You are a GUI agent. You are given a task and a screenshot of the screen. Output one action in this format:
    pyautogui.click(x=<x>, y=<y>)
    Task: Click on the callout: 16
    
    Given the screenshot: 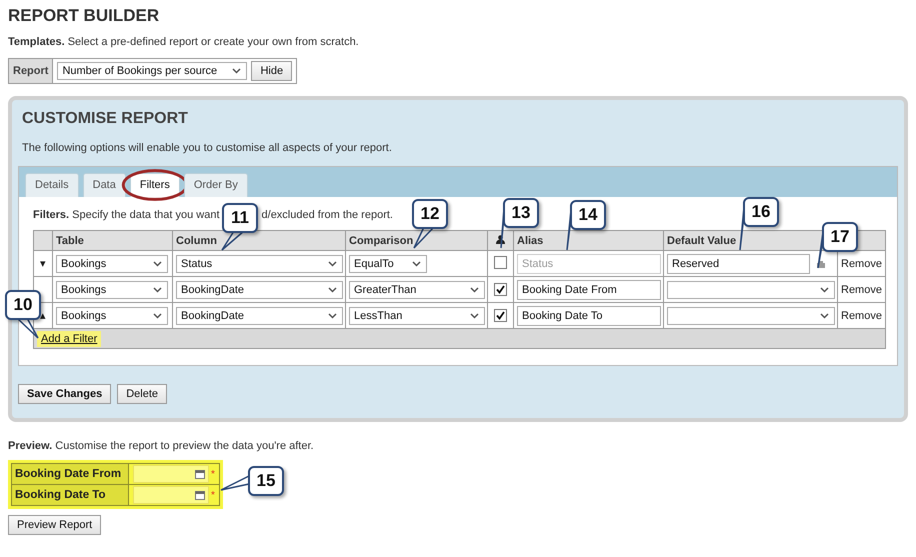 What is the action you would take?
    pyautogui.click(x=761, y=212)
    